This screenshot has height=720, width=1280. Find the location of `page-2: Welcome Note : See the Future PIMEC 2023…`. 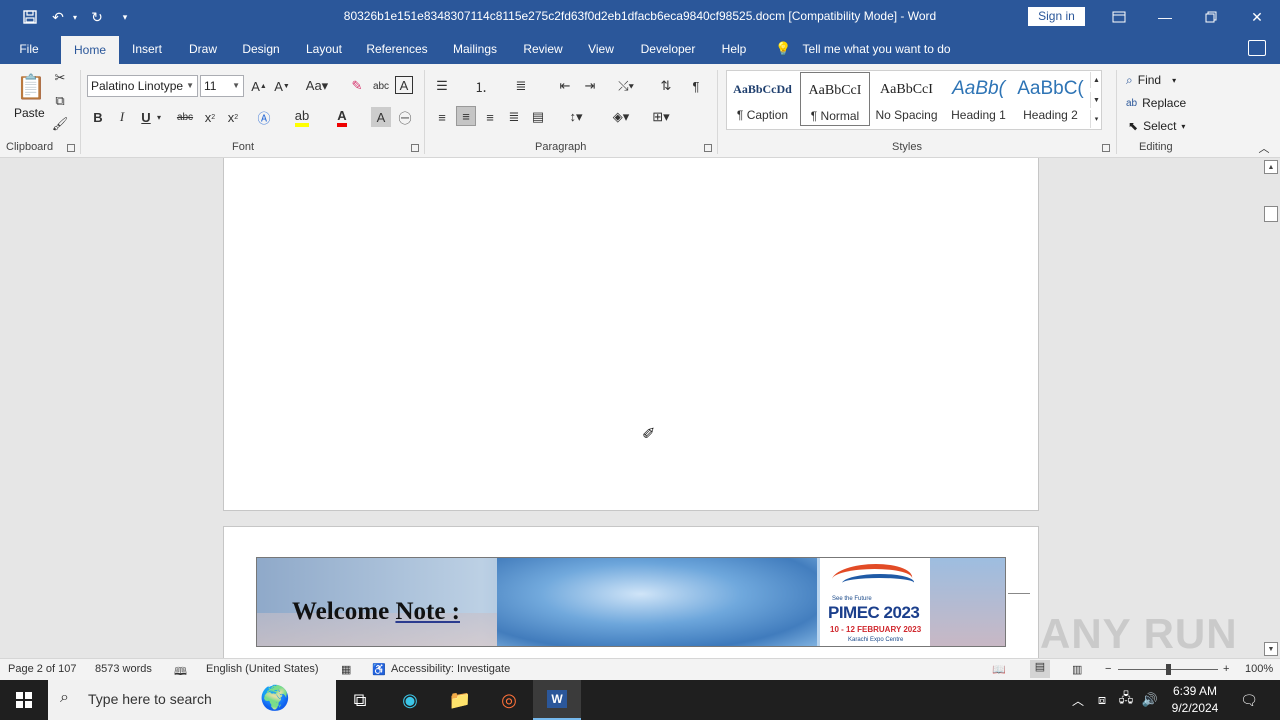

page-2: Welcome Note : See the Future PIMEC 2023… is located at coordinates (631, 592).